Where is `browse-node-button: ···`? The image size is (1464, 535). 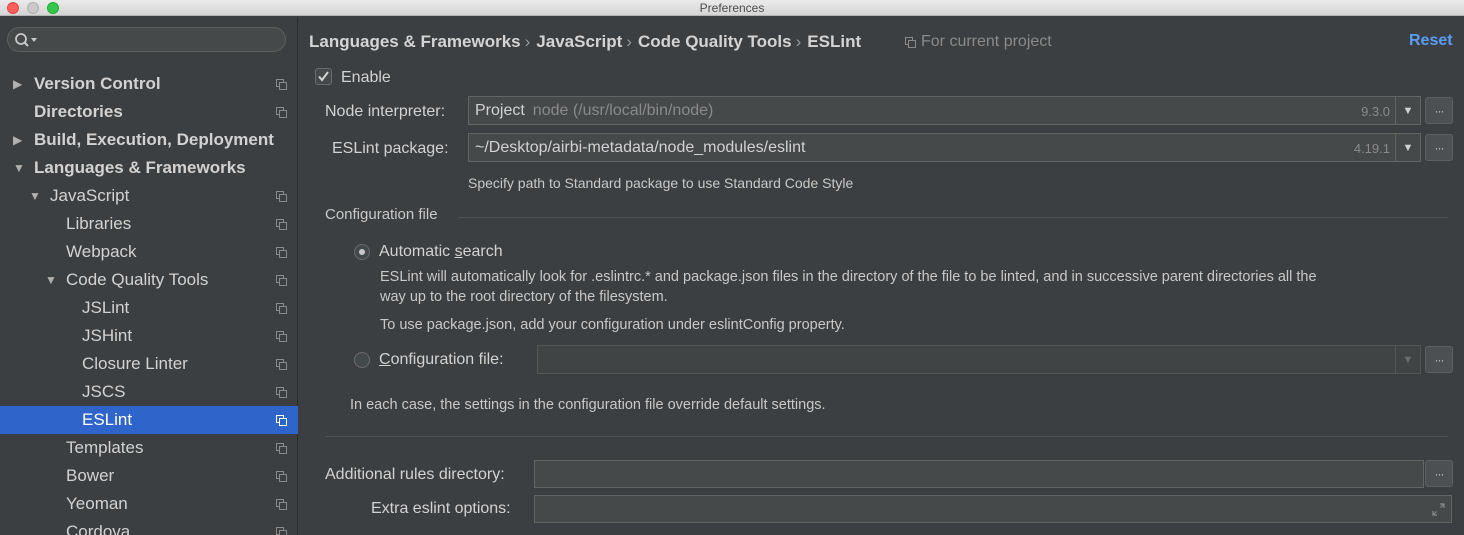
browse-node-button: ··· is located at coordinates (1439, 110).